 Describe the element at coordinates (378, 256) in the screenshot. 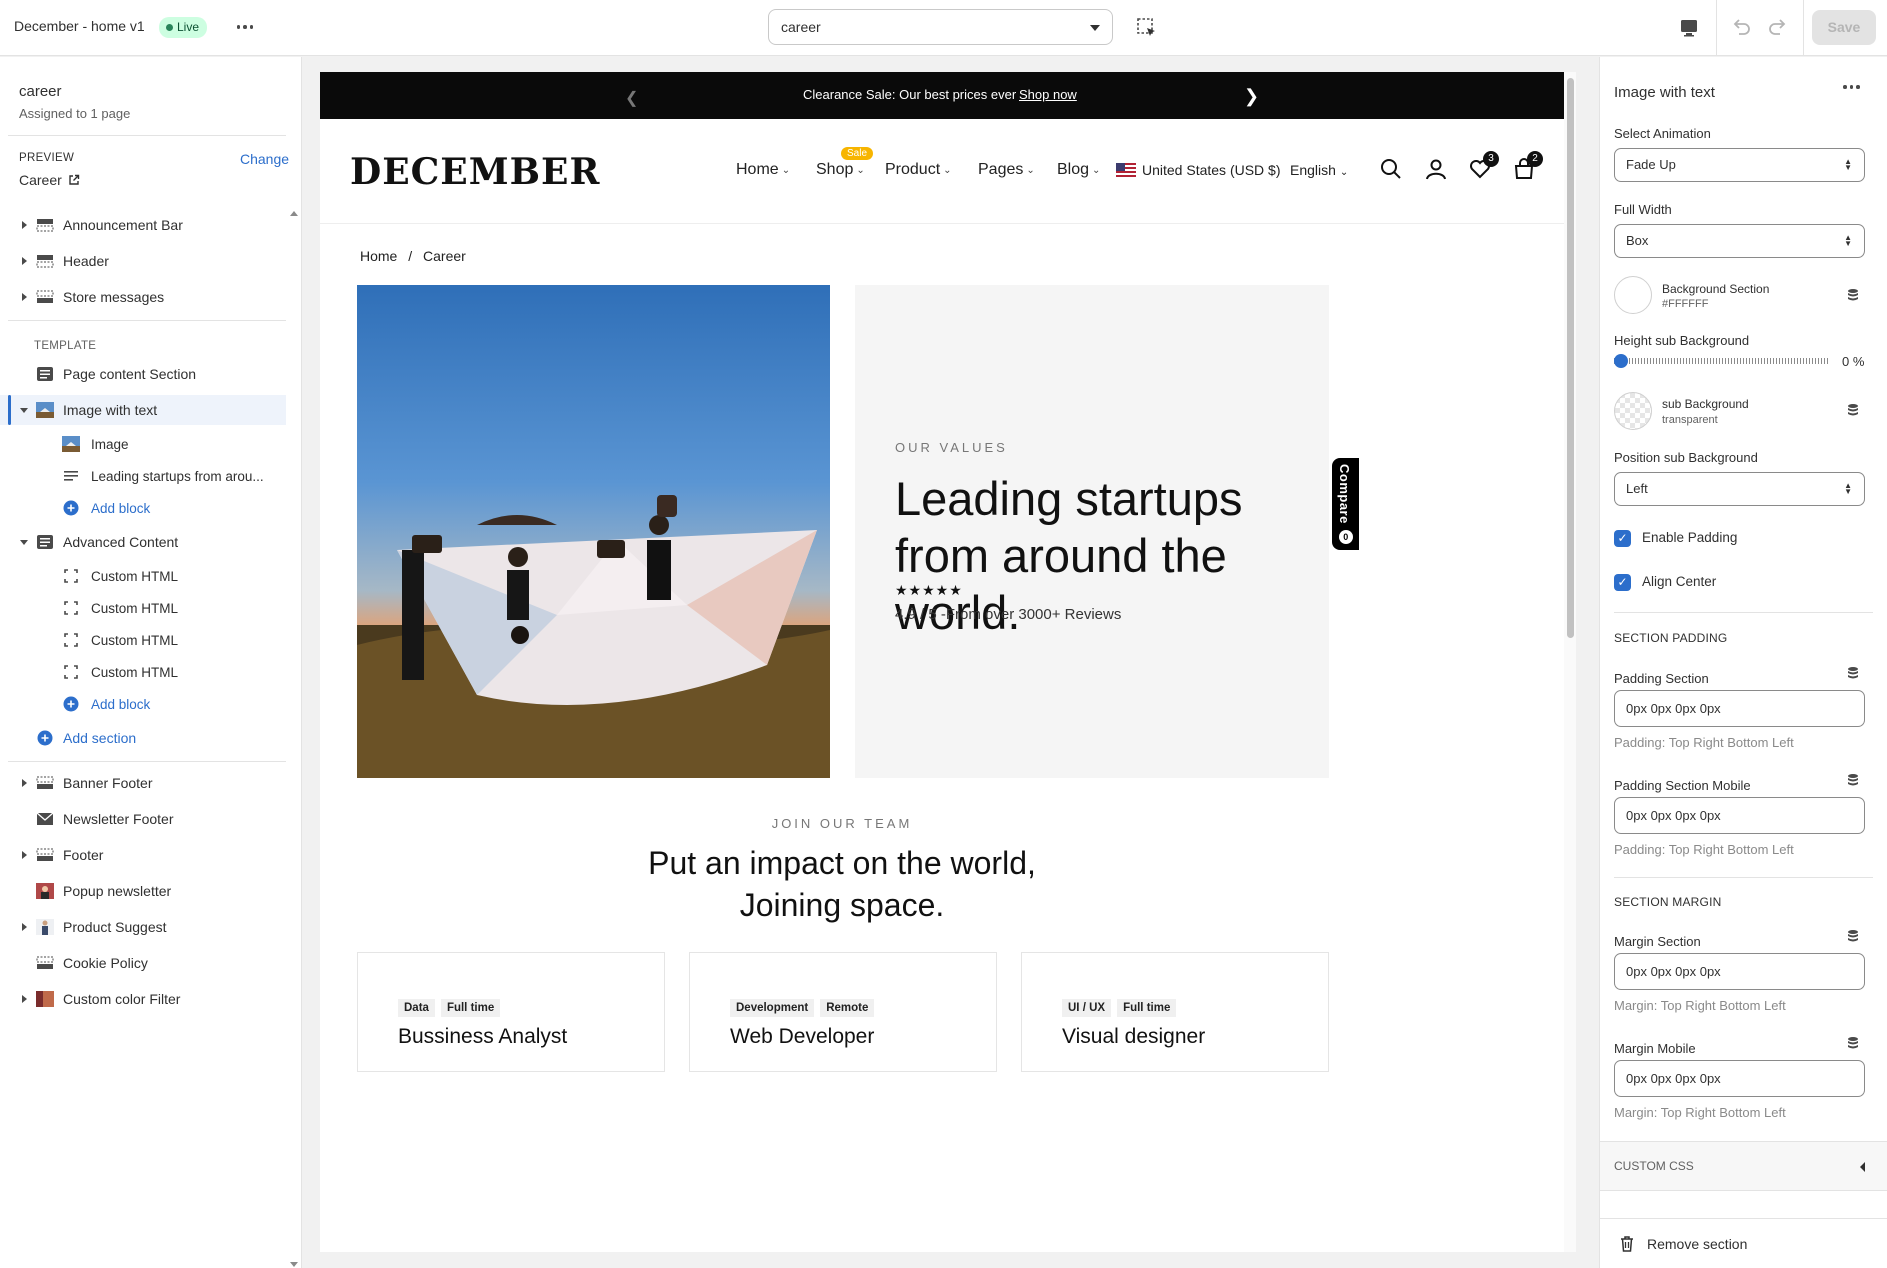

I see `breadcrumb-home: Home` at that location.